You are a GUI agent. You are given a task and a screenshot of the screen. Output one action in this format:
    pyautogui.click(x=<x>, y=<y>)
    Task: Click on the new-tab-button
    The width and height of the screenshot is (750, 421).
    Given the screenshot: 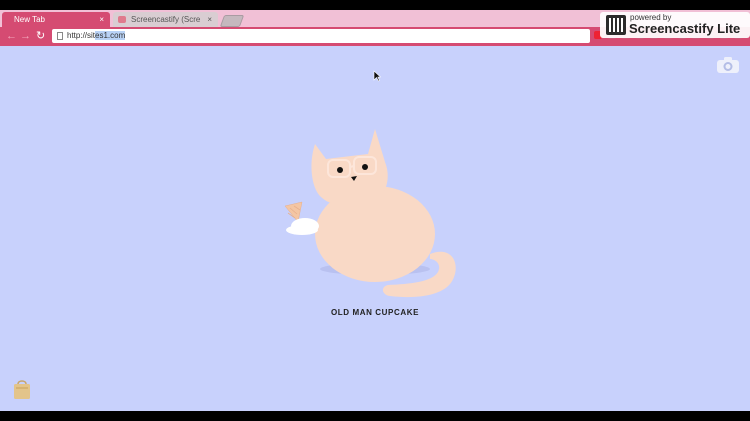 What is the action you would take?
    pyautogui.click(x=232, y=21)
    